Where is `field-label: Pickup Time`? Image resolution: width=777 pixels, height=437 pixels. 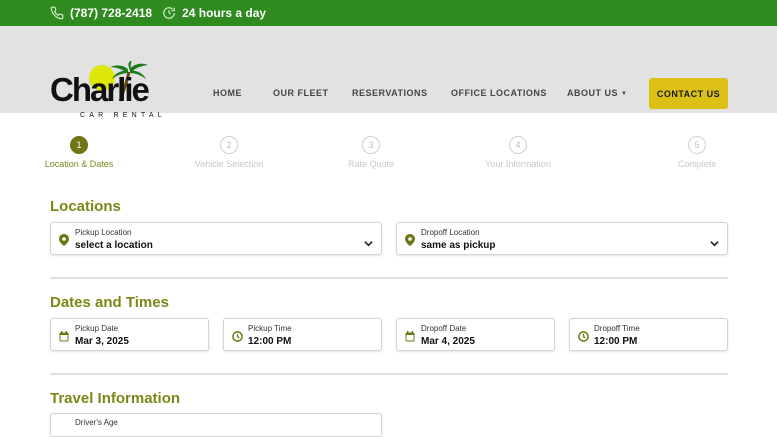 field-label: Pickup Time is located at coordinates (270, 328).